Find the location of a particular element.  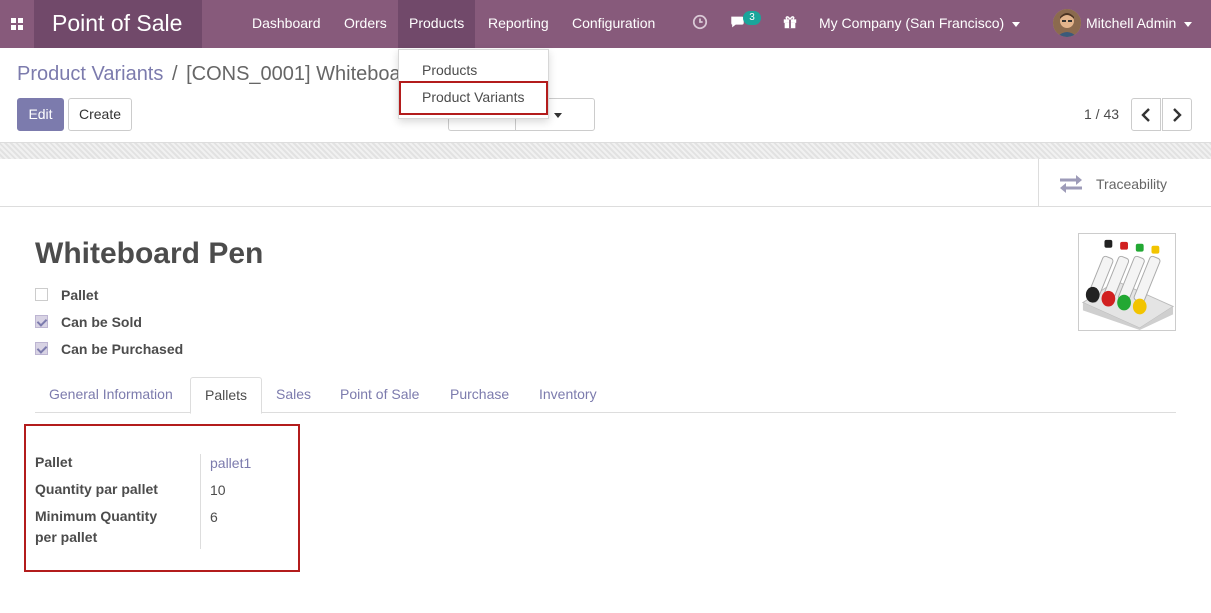

activity-clock-icon is located at coordinates (701, 23).